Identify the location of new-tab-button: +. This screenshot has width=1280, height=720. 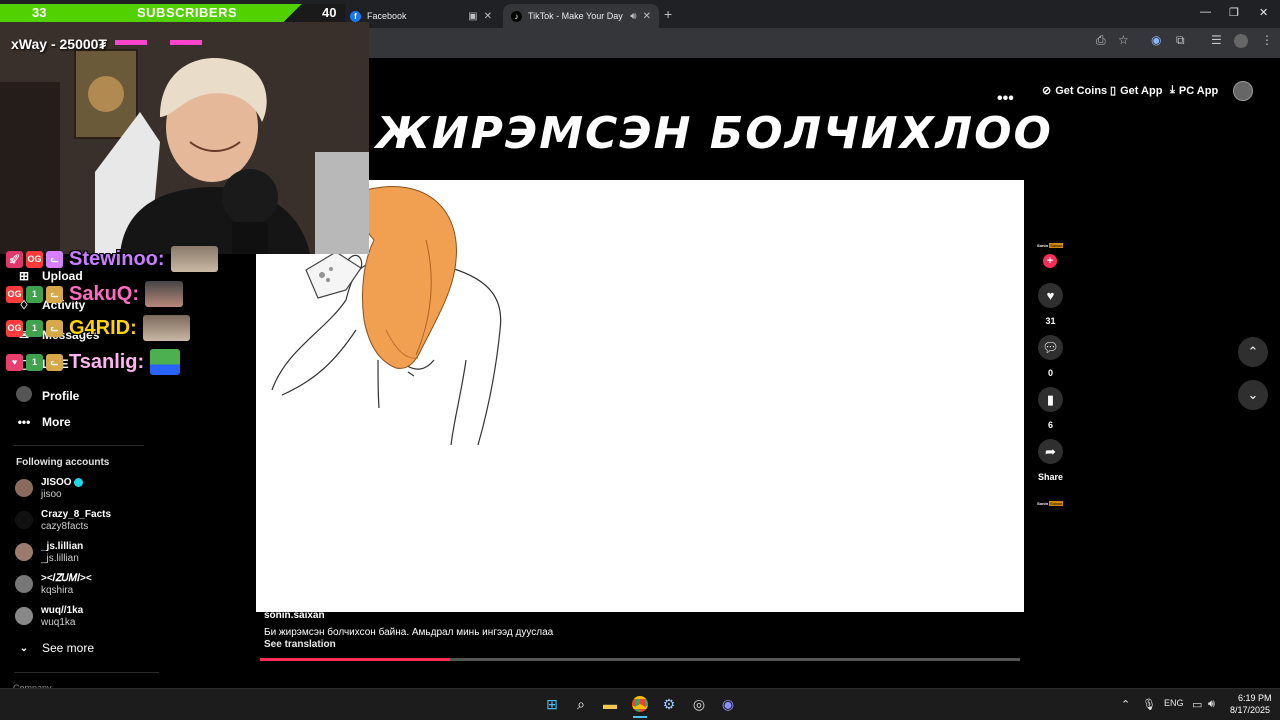
(668, 14).